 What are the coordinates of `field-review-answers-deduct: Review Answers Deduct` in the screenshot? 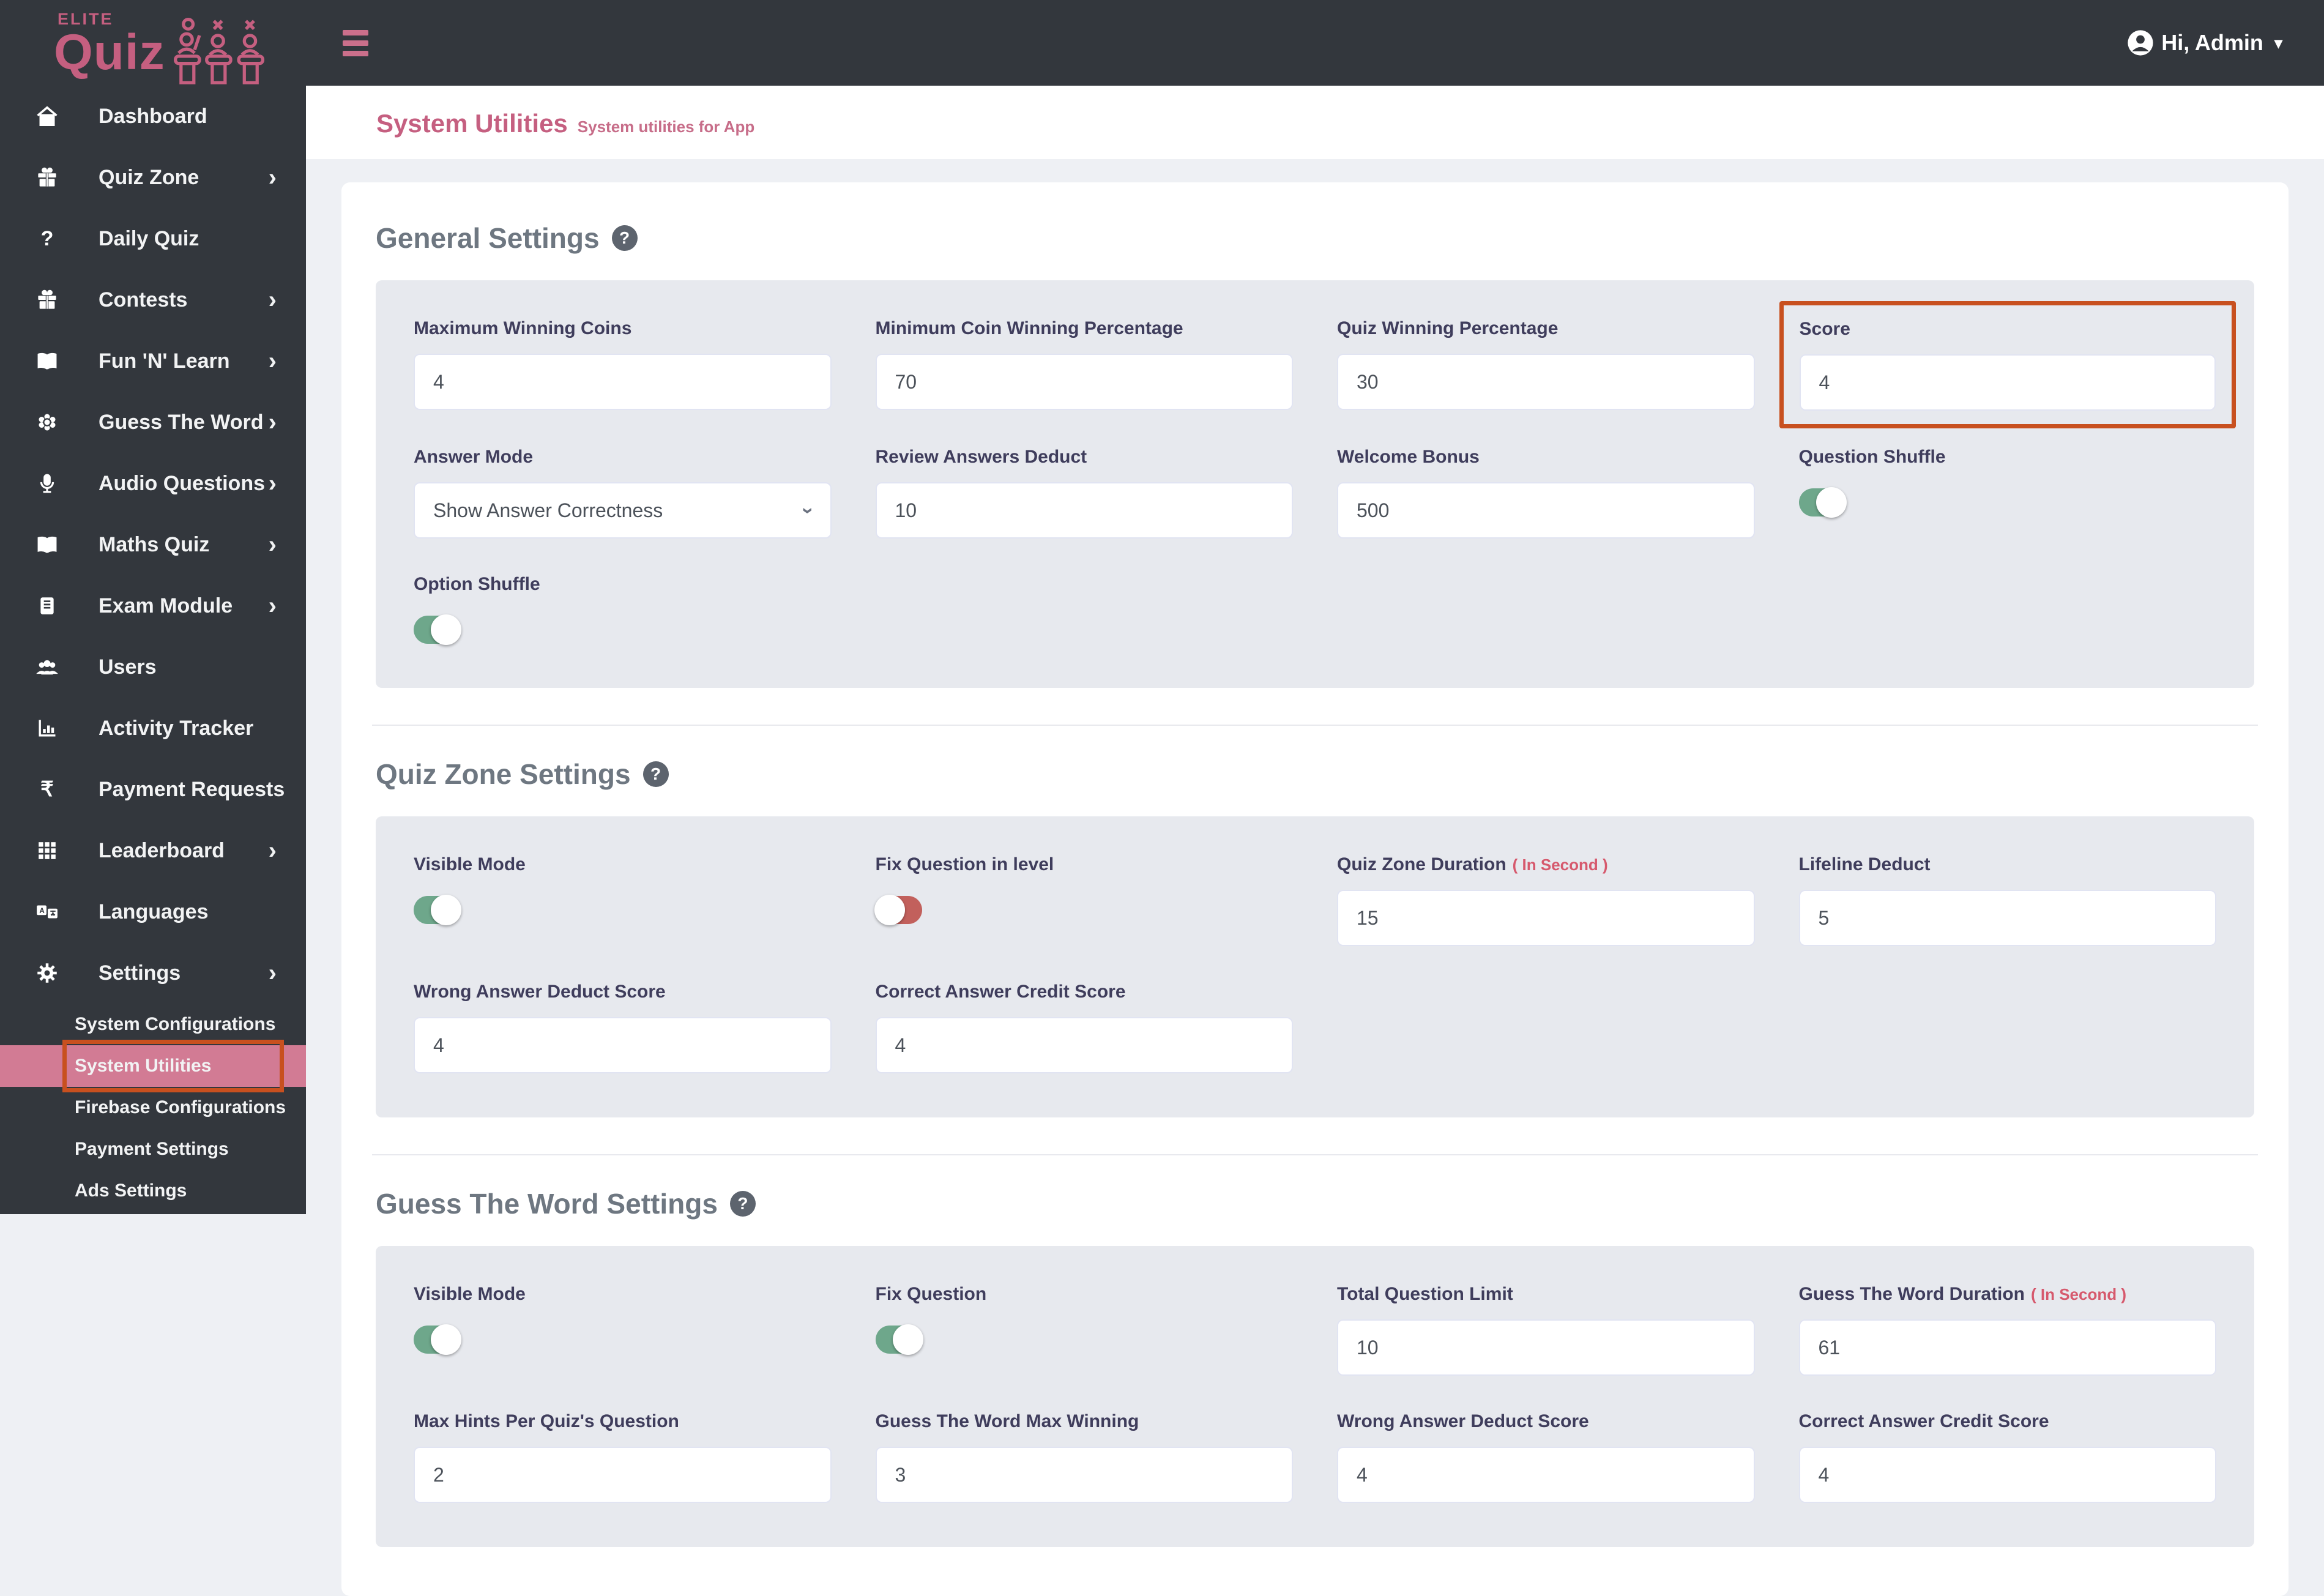 It's located at (1084, 493).